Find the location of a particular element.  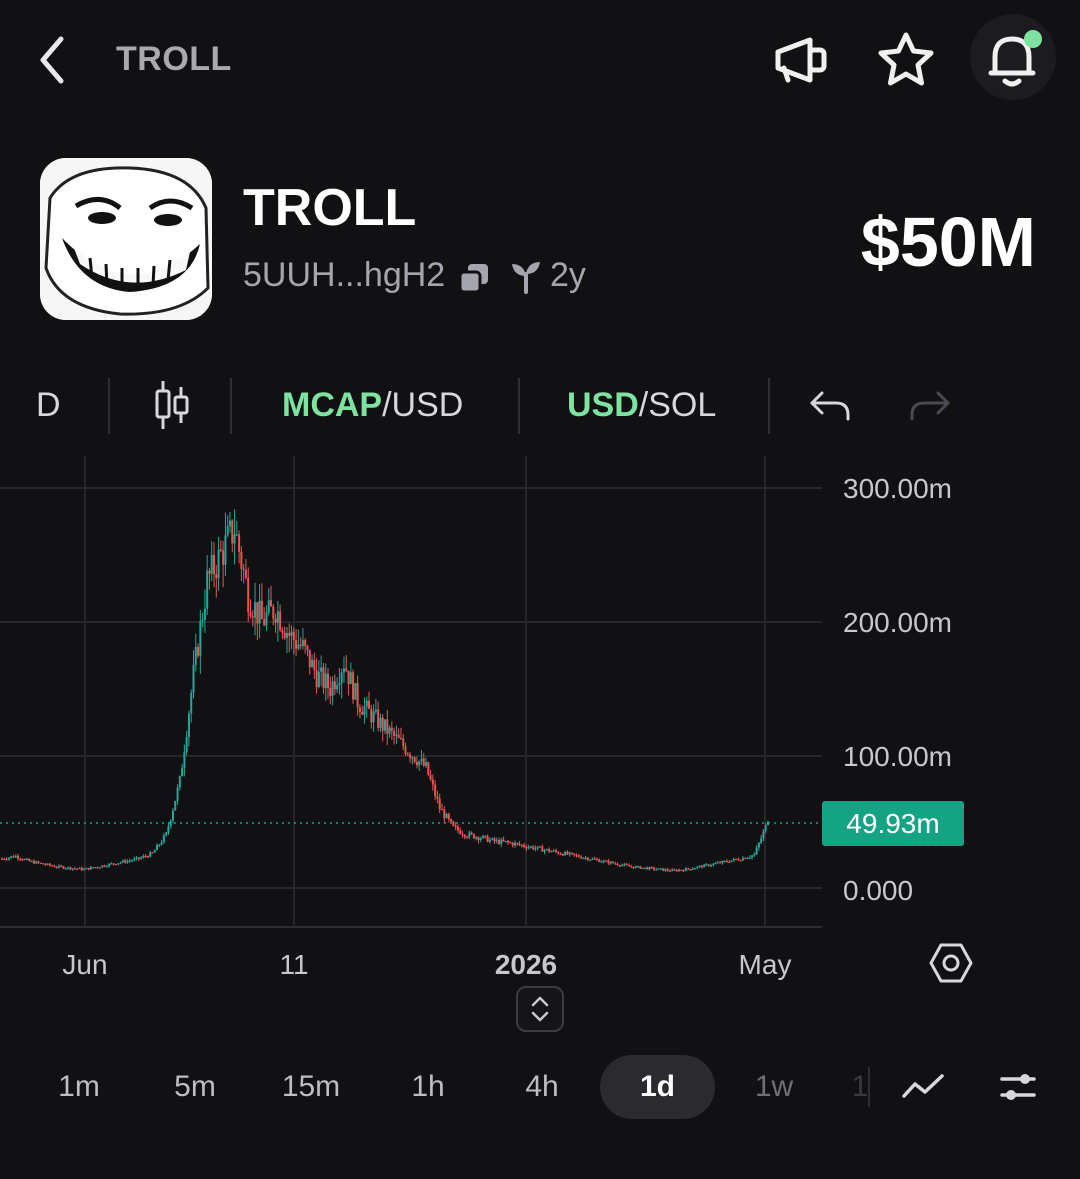

back-arrow-icon is located at coordinates (52, 60).